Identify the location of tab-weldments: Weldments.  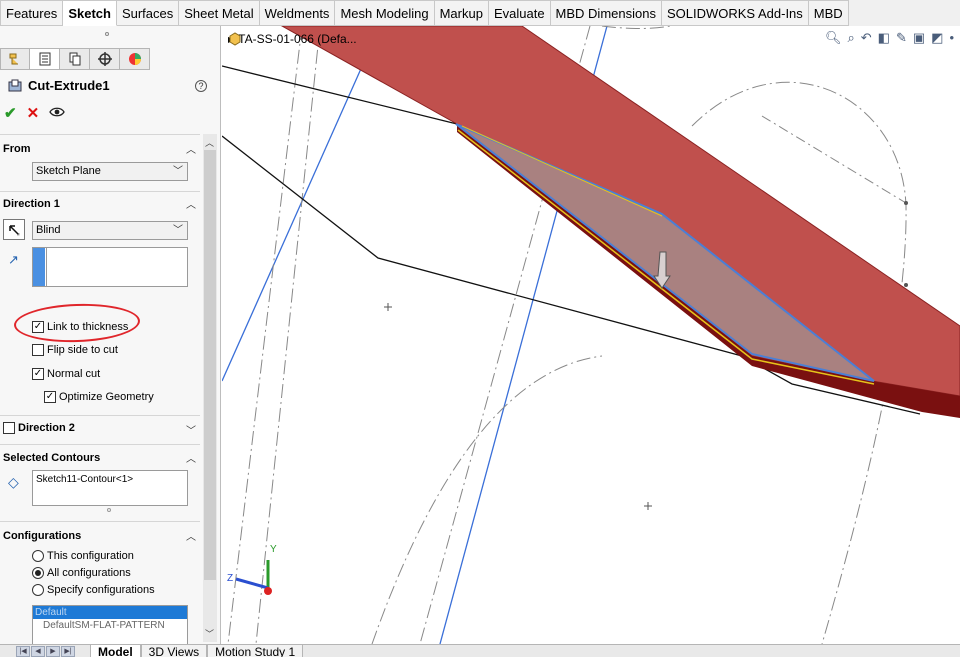
(297, 13).